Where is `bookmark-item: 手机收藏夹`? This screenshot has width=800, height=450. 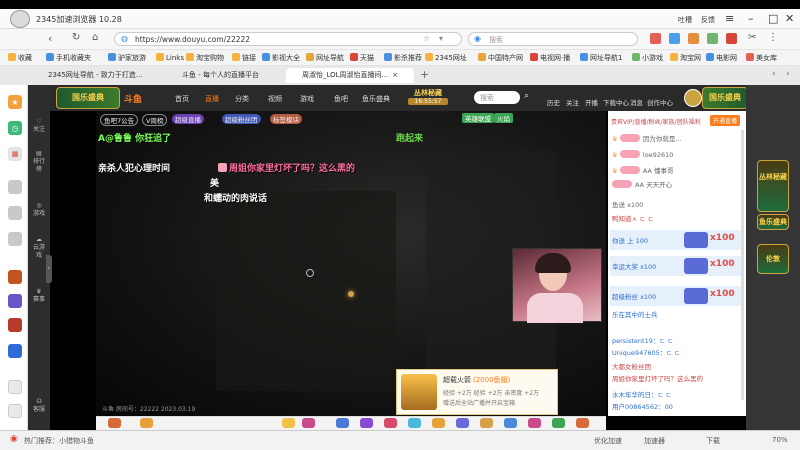
bookmark-item: 手机收藏夹 is located at coordinates (68, 58).